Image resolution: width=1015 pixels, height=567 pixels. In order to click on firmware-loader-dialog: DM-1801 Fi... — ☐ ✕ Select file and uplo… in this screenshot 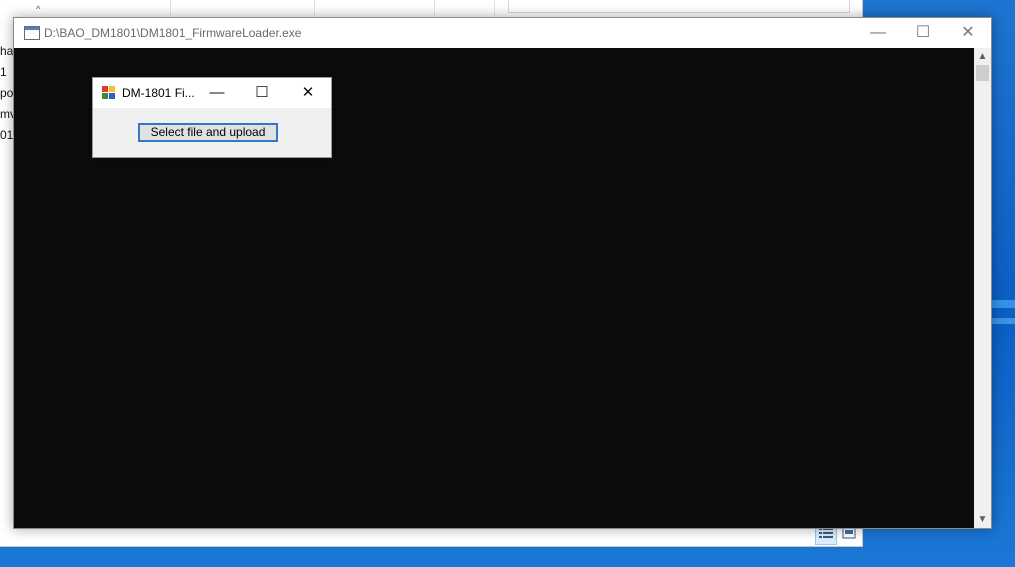, I will do `click(212, 117)`.